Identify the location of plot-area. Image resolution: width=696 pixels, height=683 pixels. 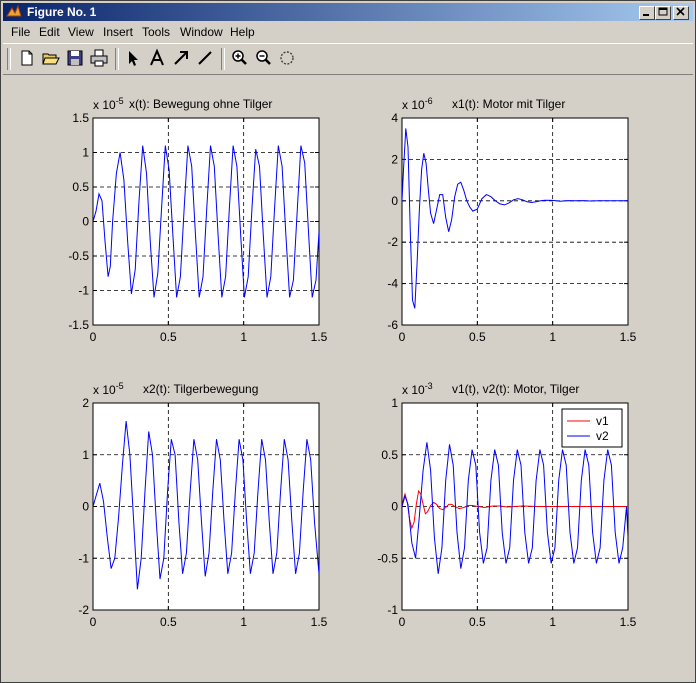
(515, 221).